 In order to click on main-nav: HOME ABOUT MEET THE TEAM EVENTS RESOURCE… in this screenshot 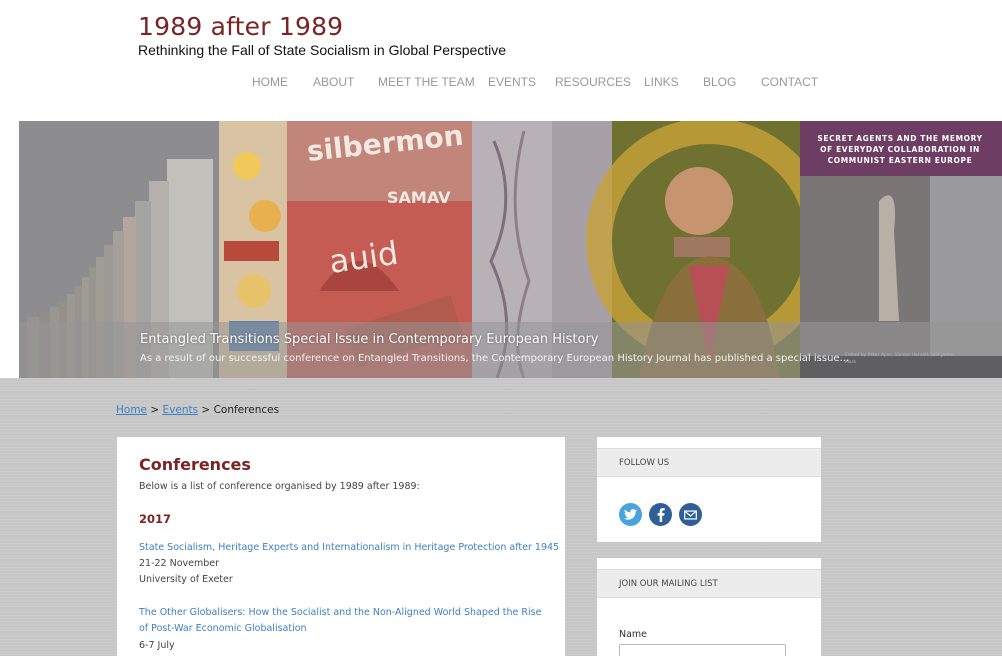, I will do `click(501, 83)`.